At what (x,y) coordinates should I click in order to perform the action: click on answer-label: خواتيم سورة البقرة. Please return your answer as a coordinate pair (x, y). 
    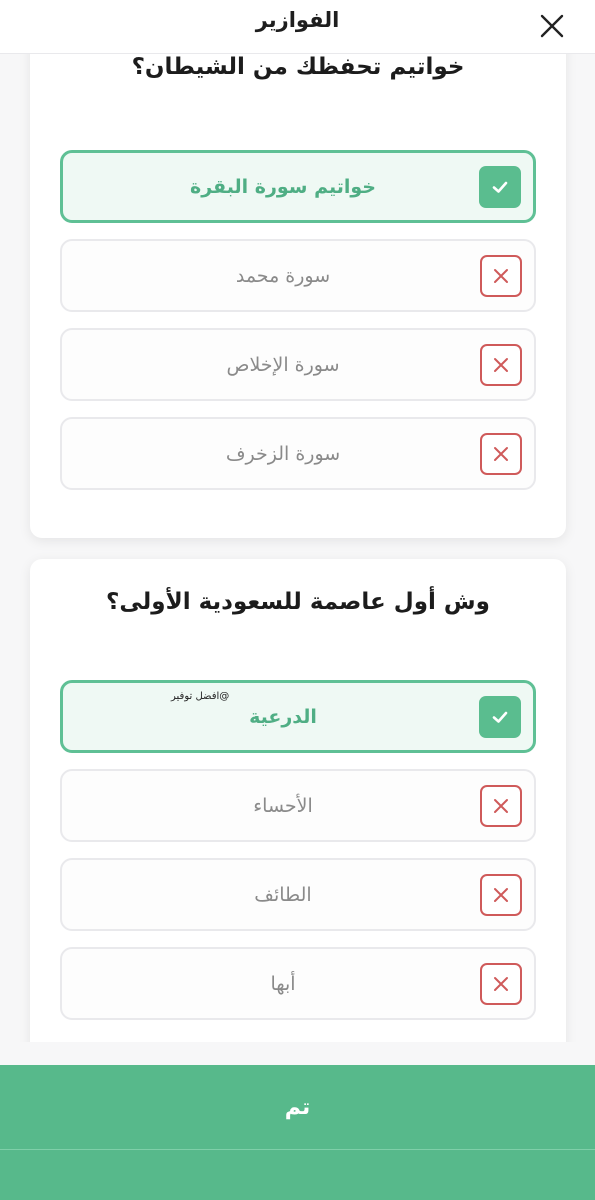
    Looking at the image, I should click on (283, 186).